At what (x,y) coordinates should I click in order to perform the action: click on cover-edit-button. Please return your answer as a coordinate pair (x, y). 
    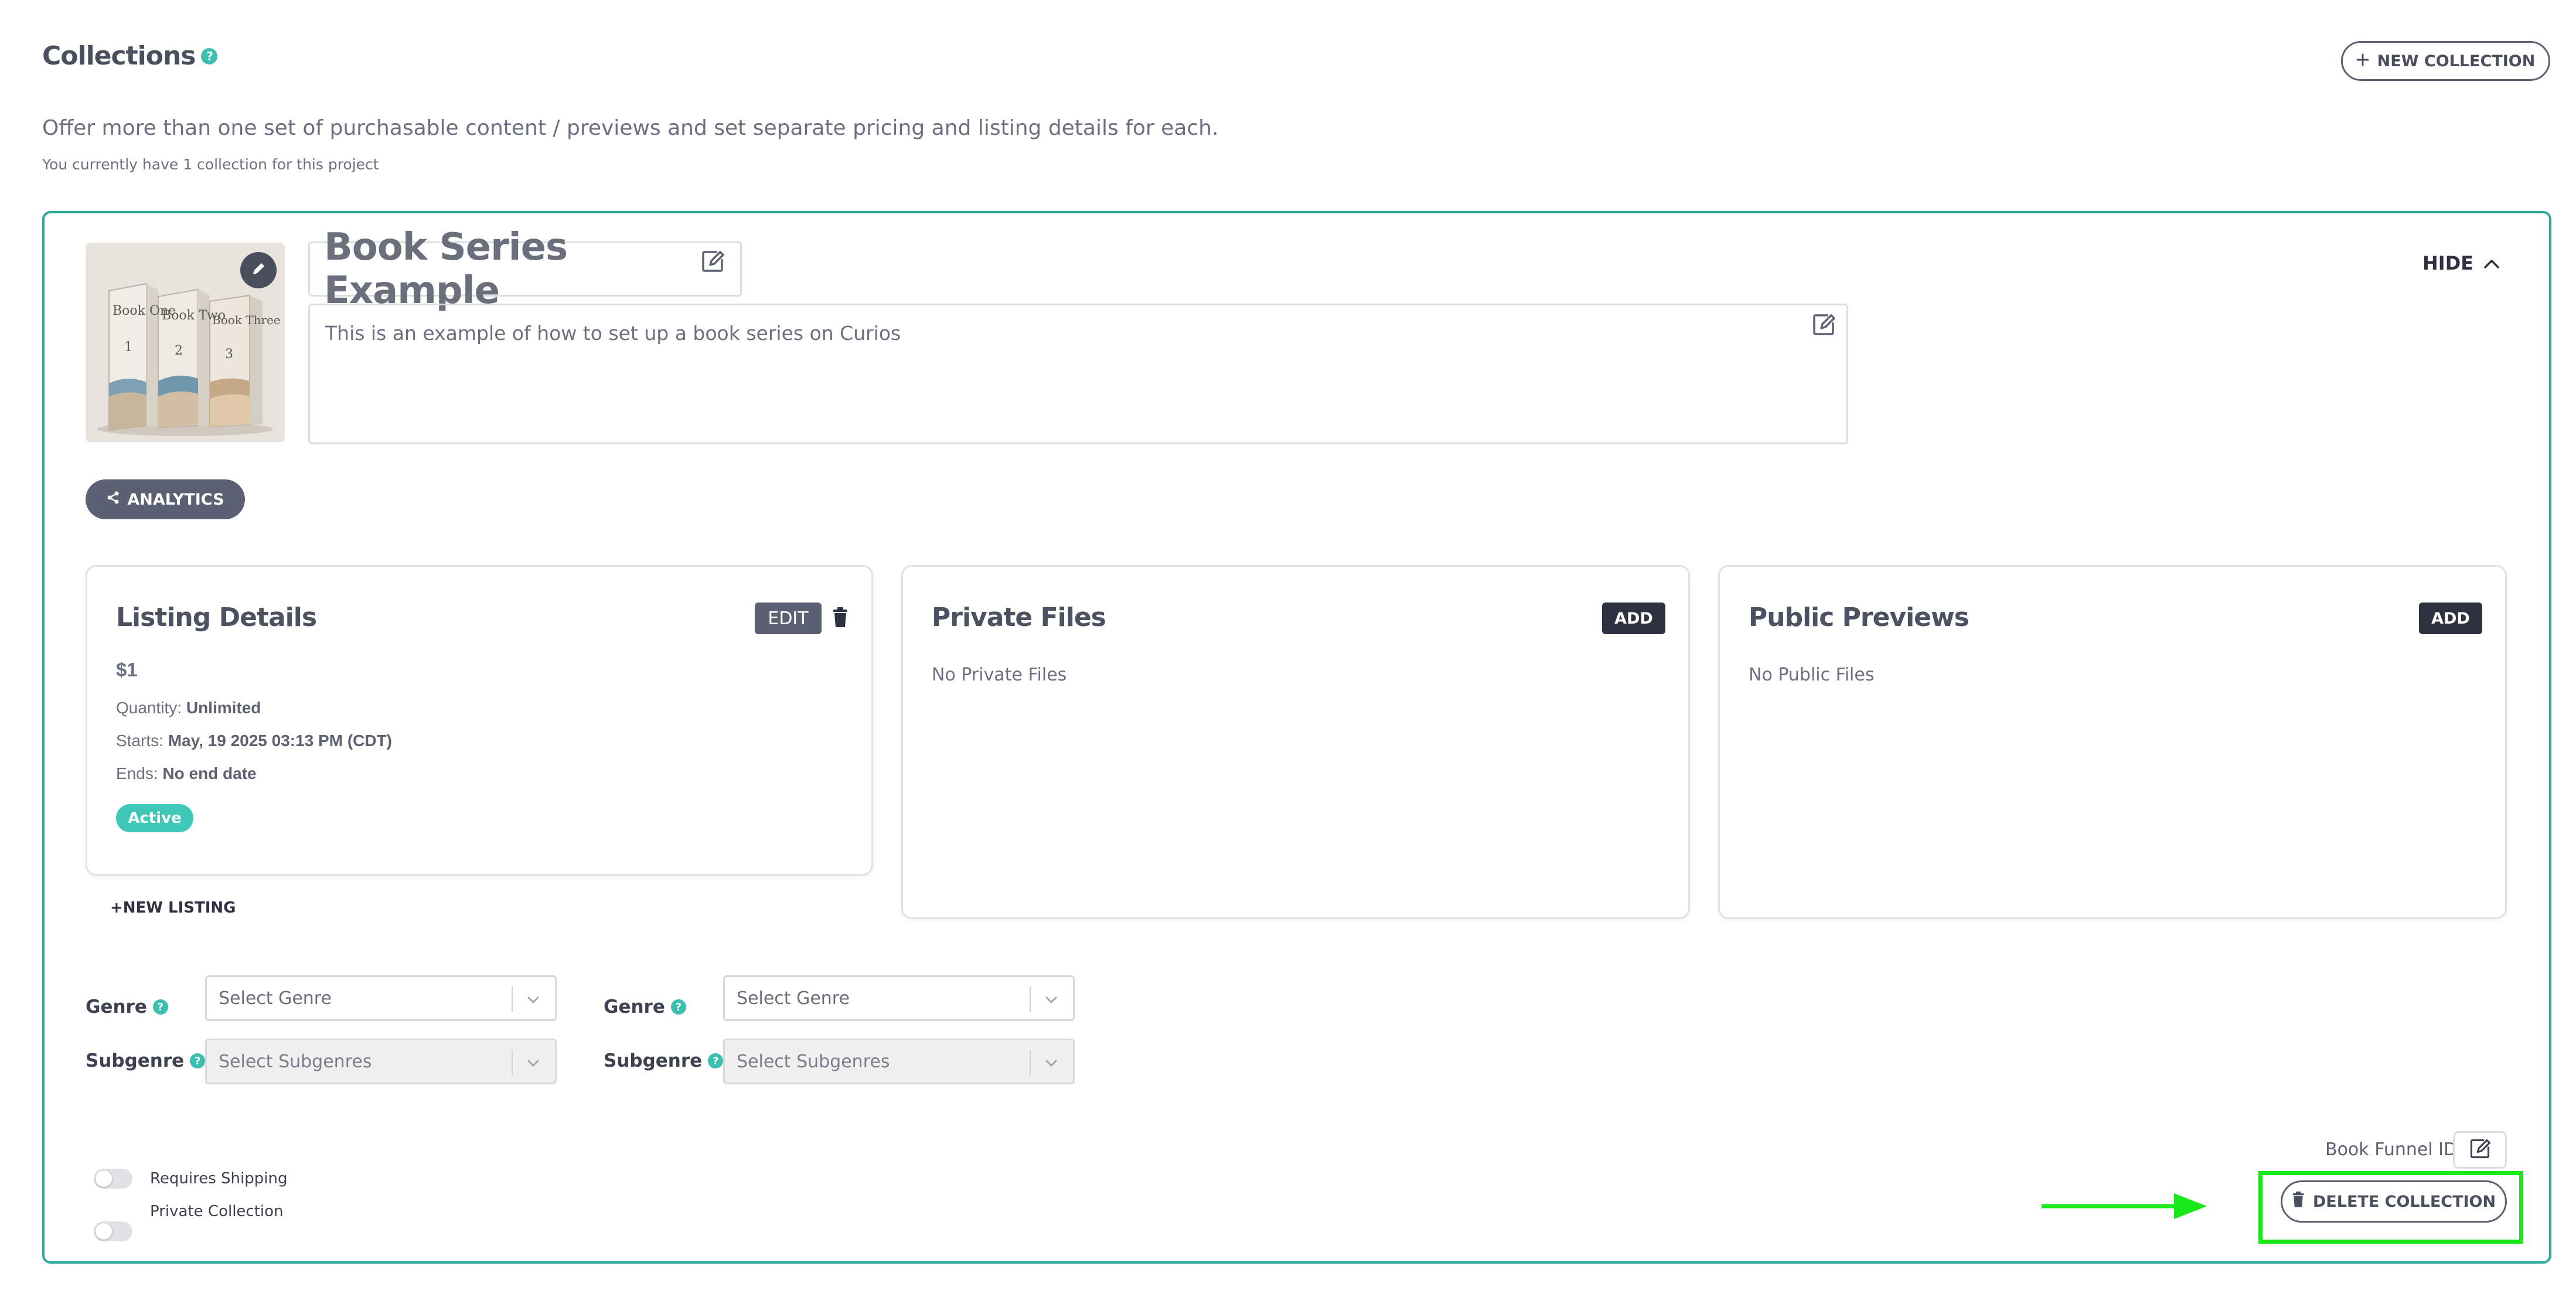
    Looking at the image, I should click on (258, 270).